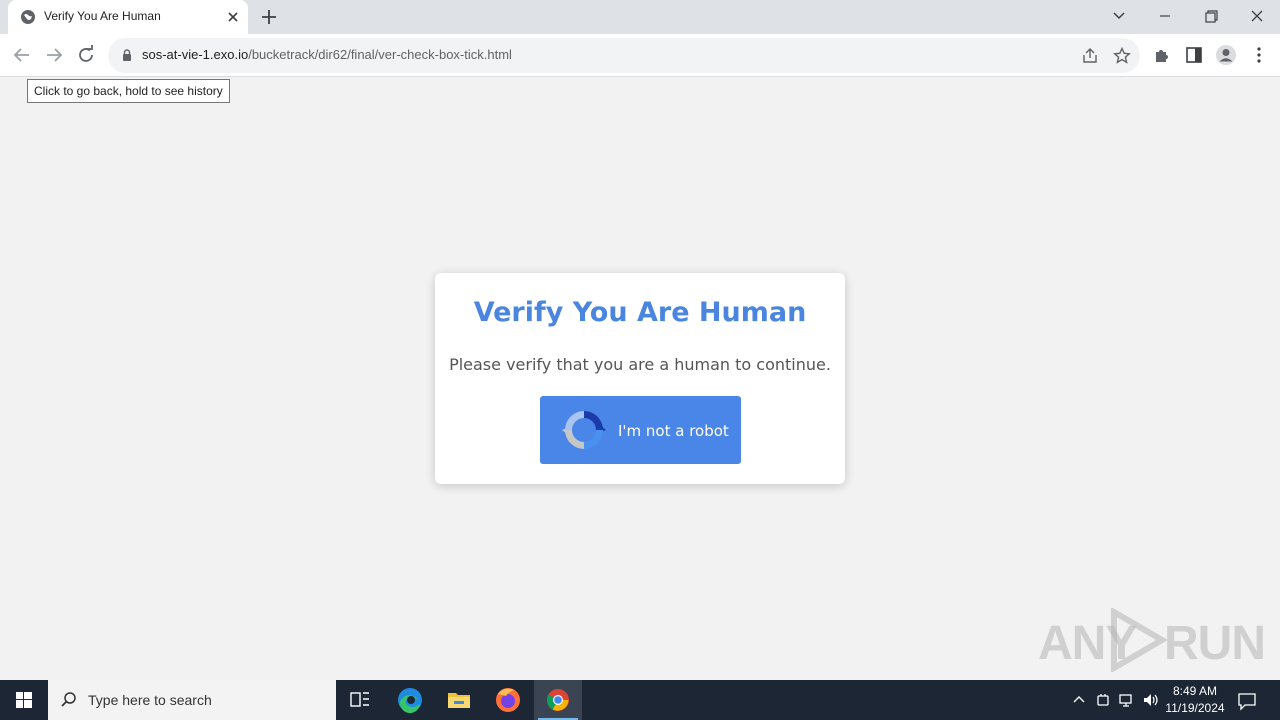 This screenshot has width=1280, height=720. I want to click on tab-verify: Verify You Are Human, so click(128, 17).